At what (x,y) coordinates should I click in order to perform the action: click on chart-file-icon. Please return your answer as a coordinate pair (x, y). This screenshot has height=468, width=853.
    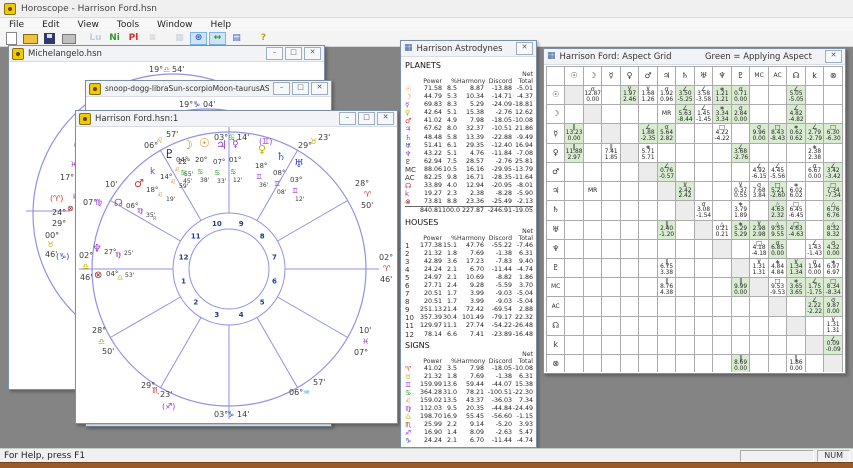
    Looking at the image, I should click on (95, 88).